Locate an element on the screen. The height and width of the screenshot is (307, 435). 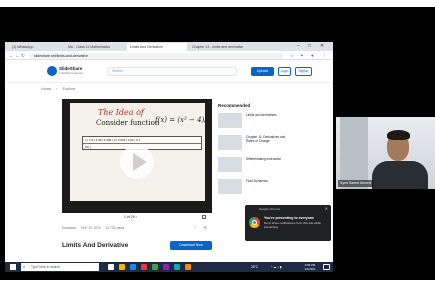
recommended-item: Differentiating Instruction is located at coordinates (253, 166).